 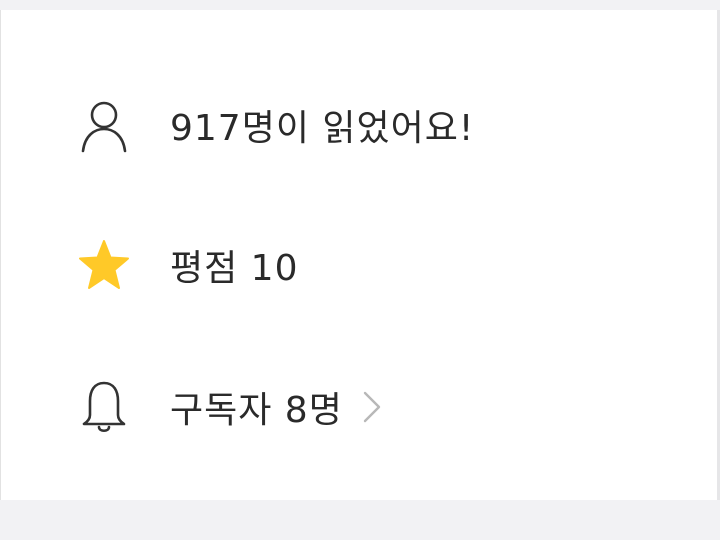 I want to click on subscribers-row: 구독자 8명, so click(x=231, y=407).